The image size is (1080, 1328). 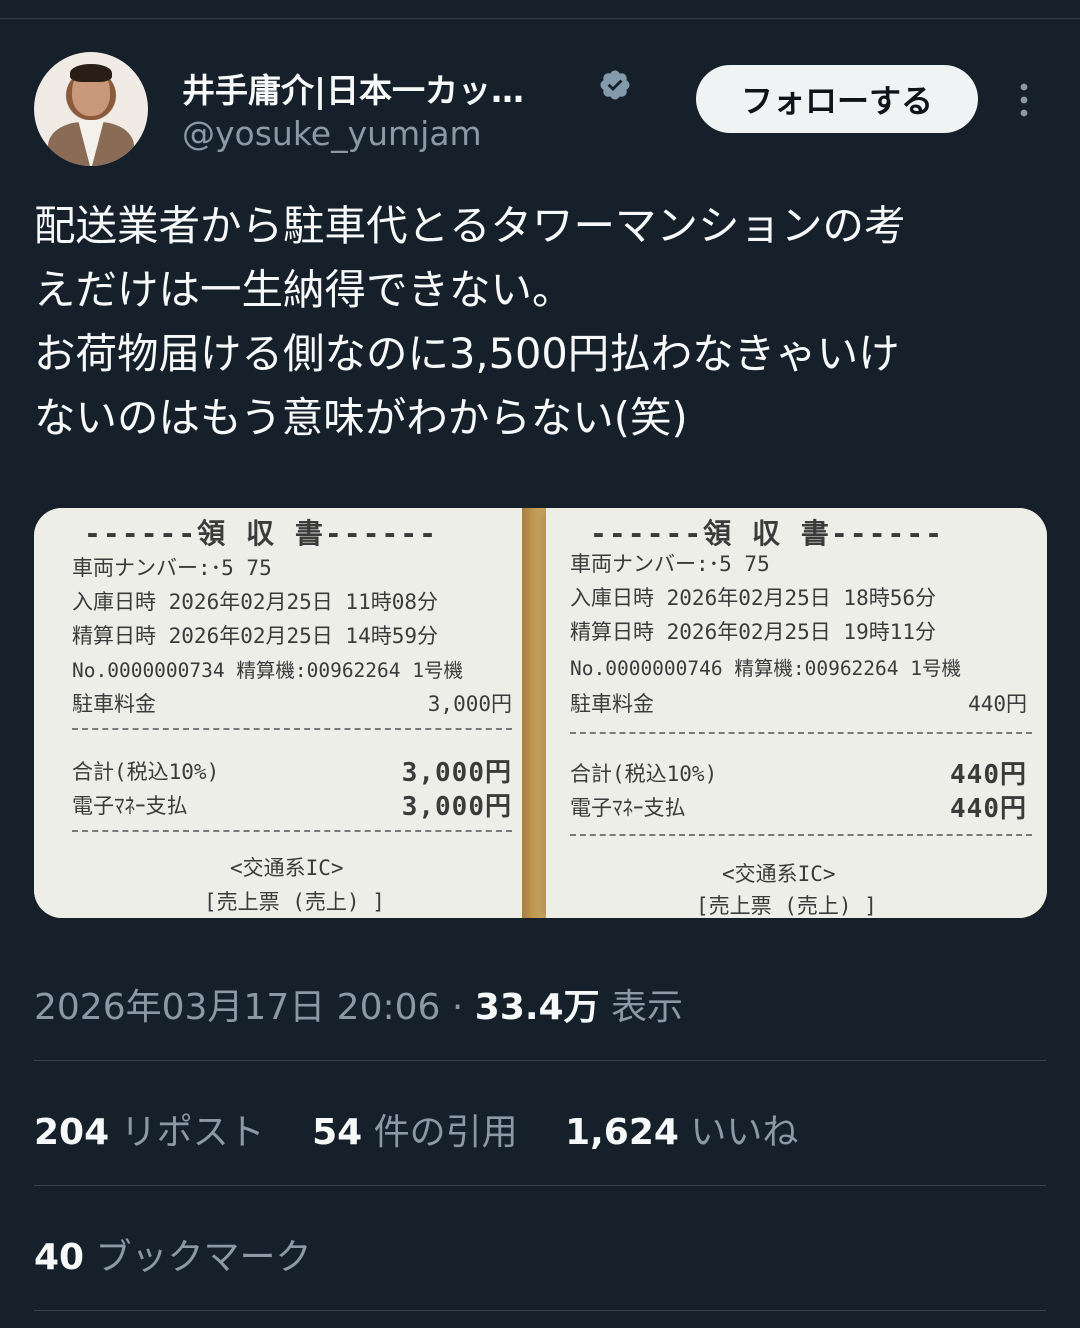 I want to click on receipt-machine: No.0000000734 精算機:00962264 1号機, so click(x=267, y=670).